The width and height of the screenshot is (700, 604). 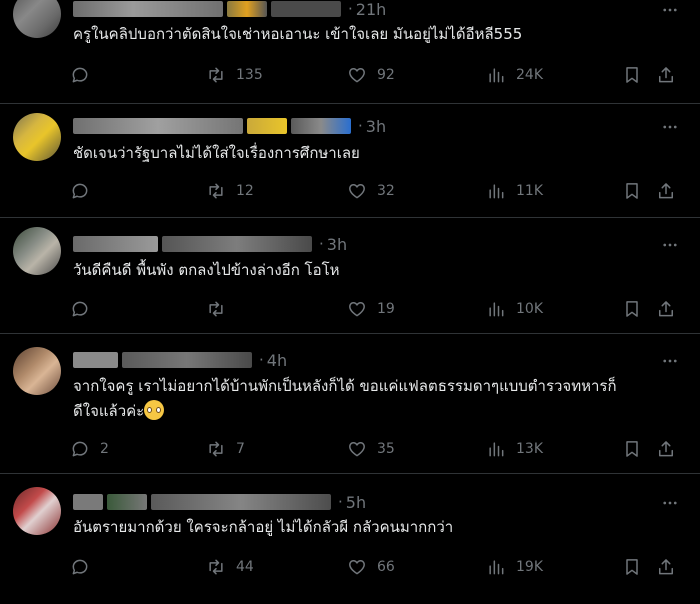 What do you see at coordinates (371, 9) in the screenshot?
I see `post-time: 21h` at bounding box center [371, 9].